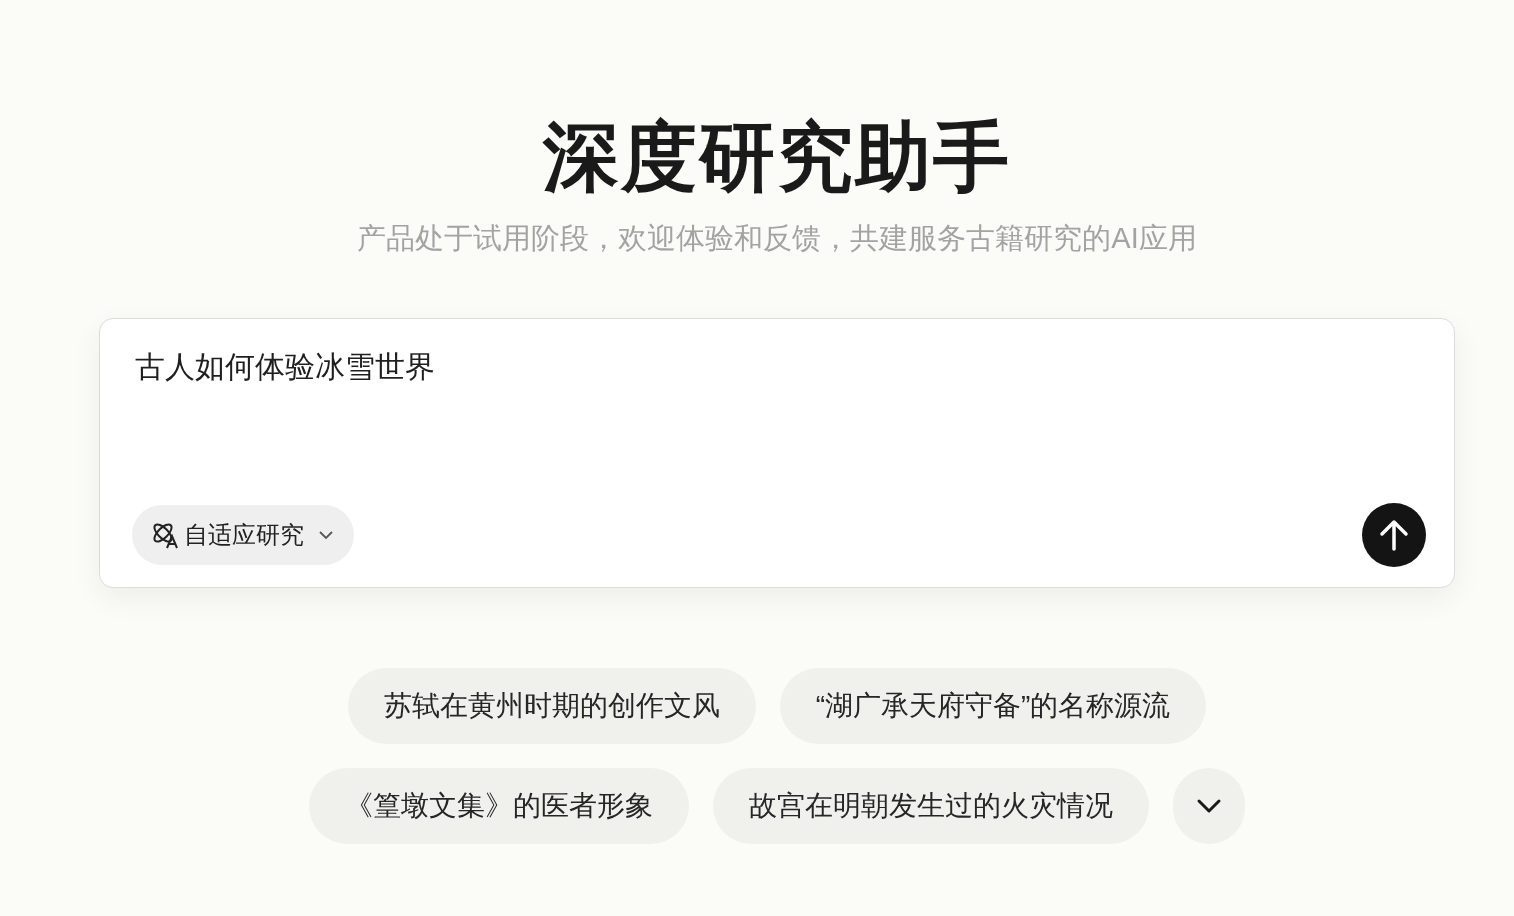  Describe the element at coordinates (777, 238) in the screenshot. I see `subtitle: 产品处于试用阶段，欢迎体验和反馈，共建服务古籍研究的AI应用` at that location.